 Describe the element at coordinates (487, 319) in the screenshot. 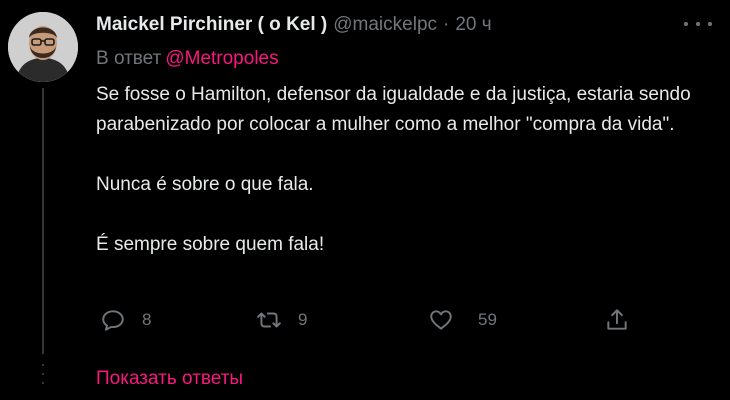

I see `like-count: 59` at that location.